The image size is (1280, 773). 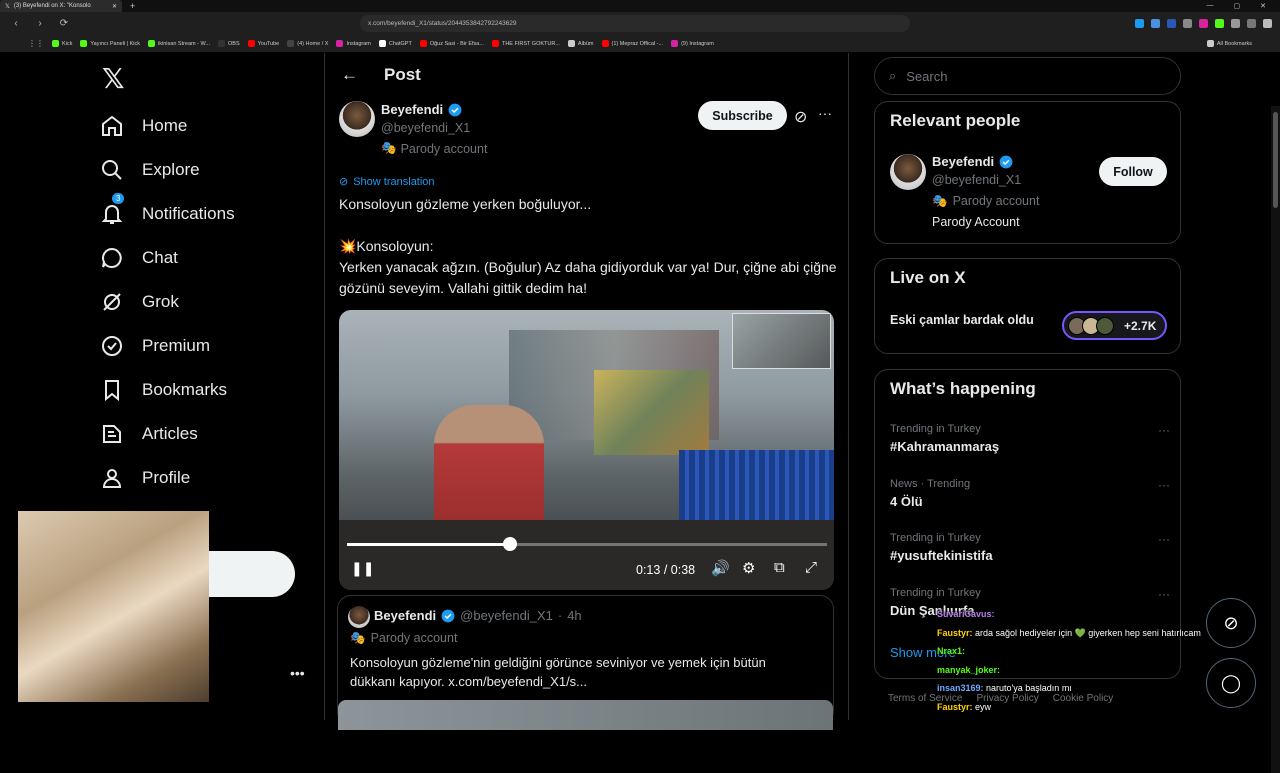 I want to click on nav-premium: Premium, so click(x=155, y=346).